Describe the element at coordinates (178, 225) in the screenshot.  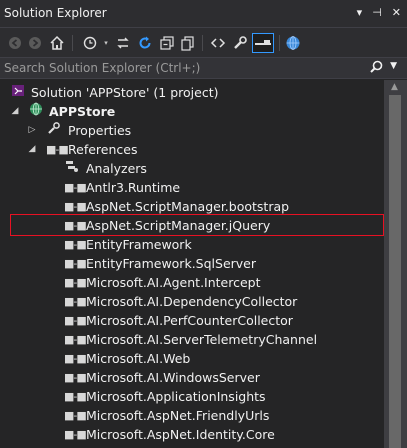
I see `tree-item-label: AspNet.ScriptManager.jQuery` at that location.